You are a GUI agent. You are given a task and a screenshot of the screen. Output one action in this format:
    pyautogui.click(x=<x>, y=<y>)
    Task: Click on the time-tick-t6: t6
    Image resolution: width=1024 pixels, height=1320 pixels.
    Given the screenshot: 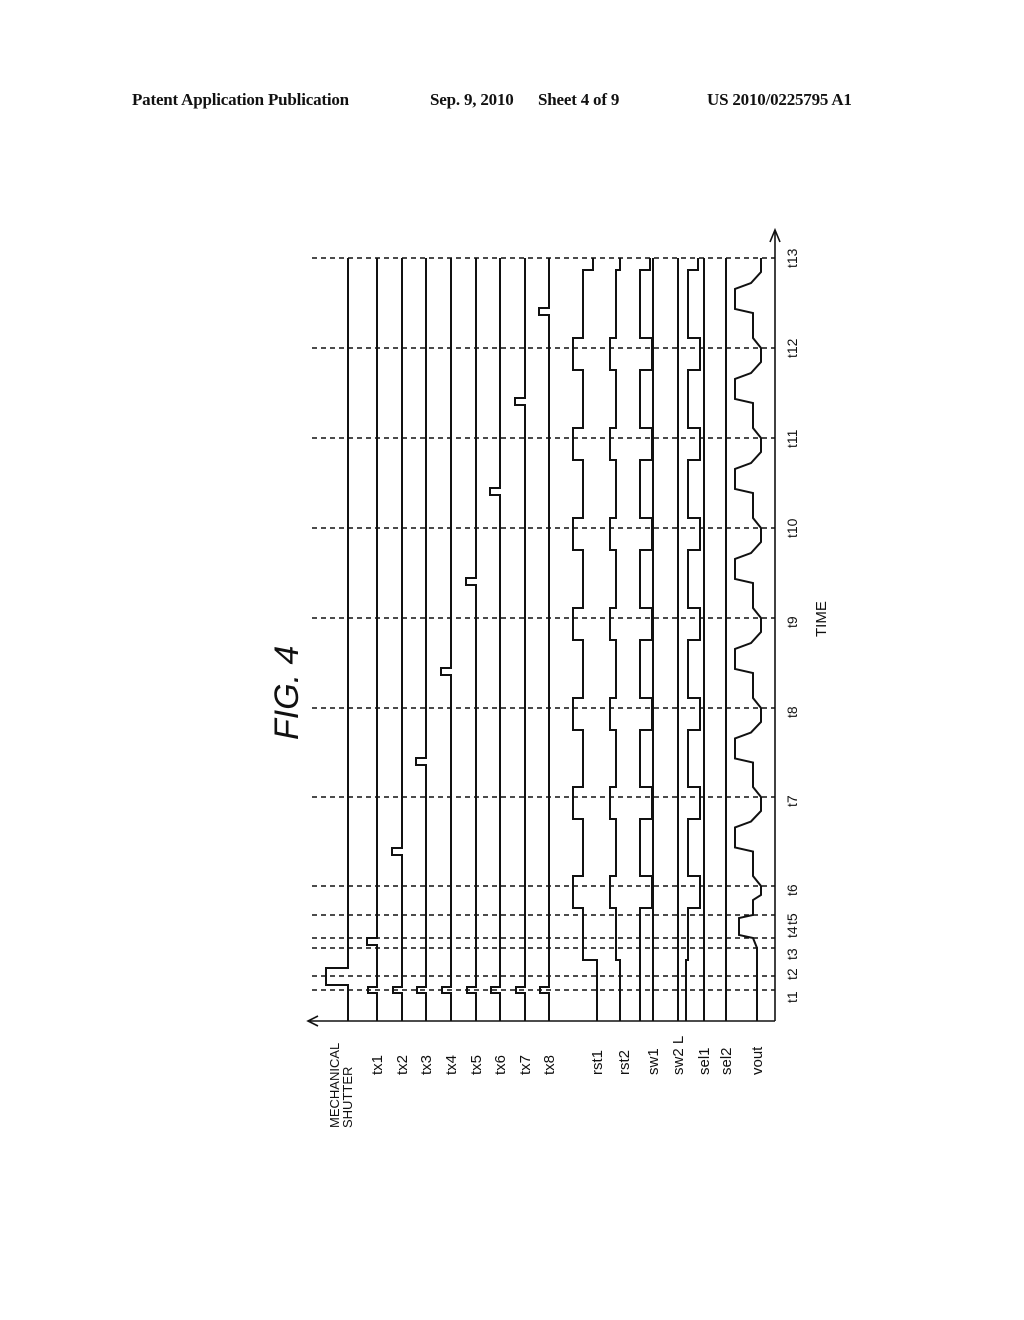 What is the action you would take?
    pyautogui.click(x=792, y=890)
    